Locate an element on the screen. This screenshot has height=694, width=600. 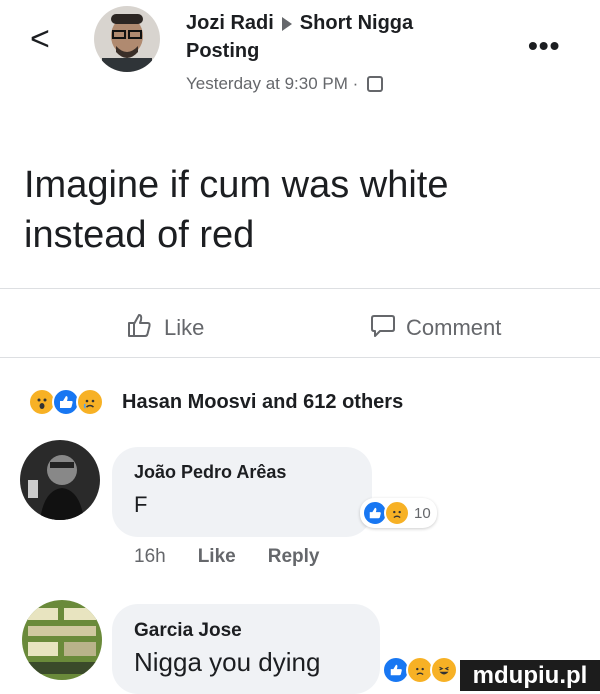
haha-icon is located at coordinates (444, 670).